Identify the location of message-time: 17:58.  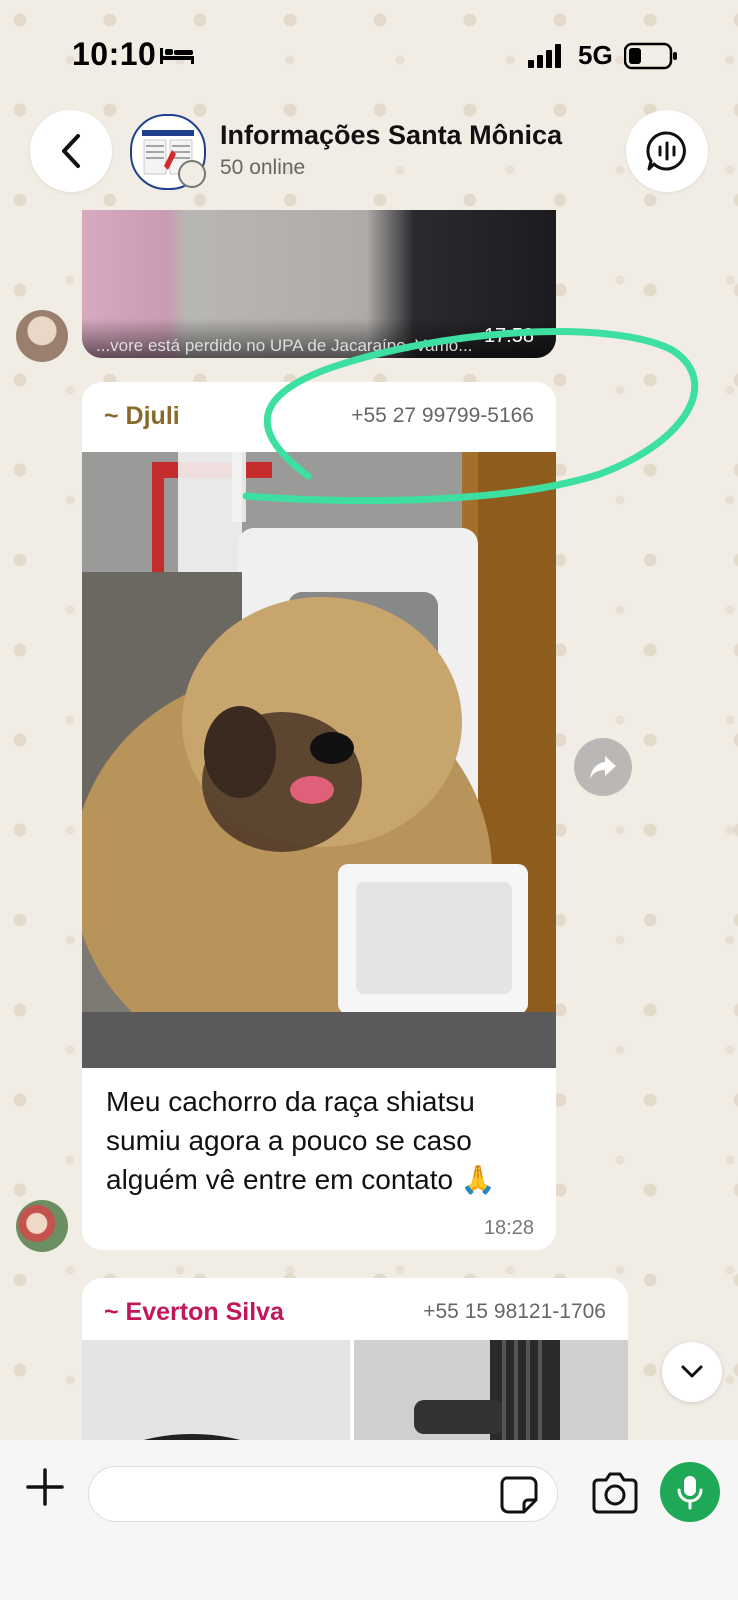
(508, 336).